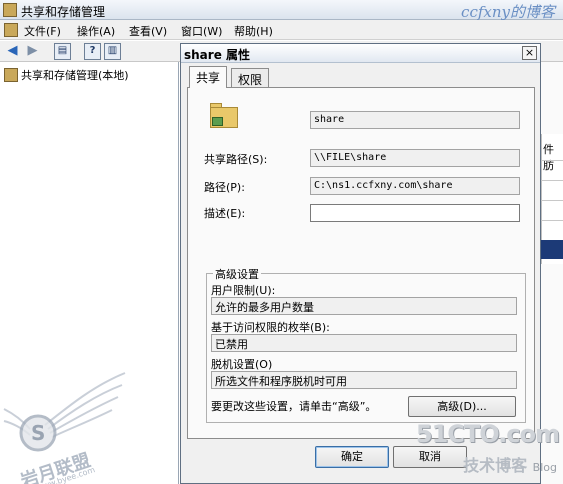 Image resolution: width=563 pixels, height=484 pixels. I want to click on tab-permissions: 权限, so click(250, 78).